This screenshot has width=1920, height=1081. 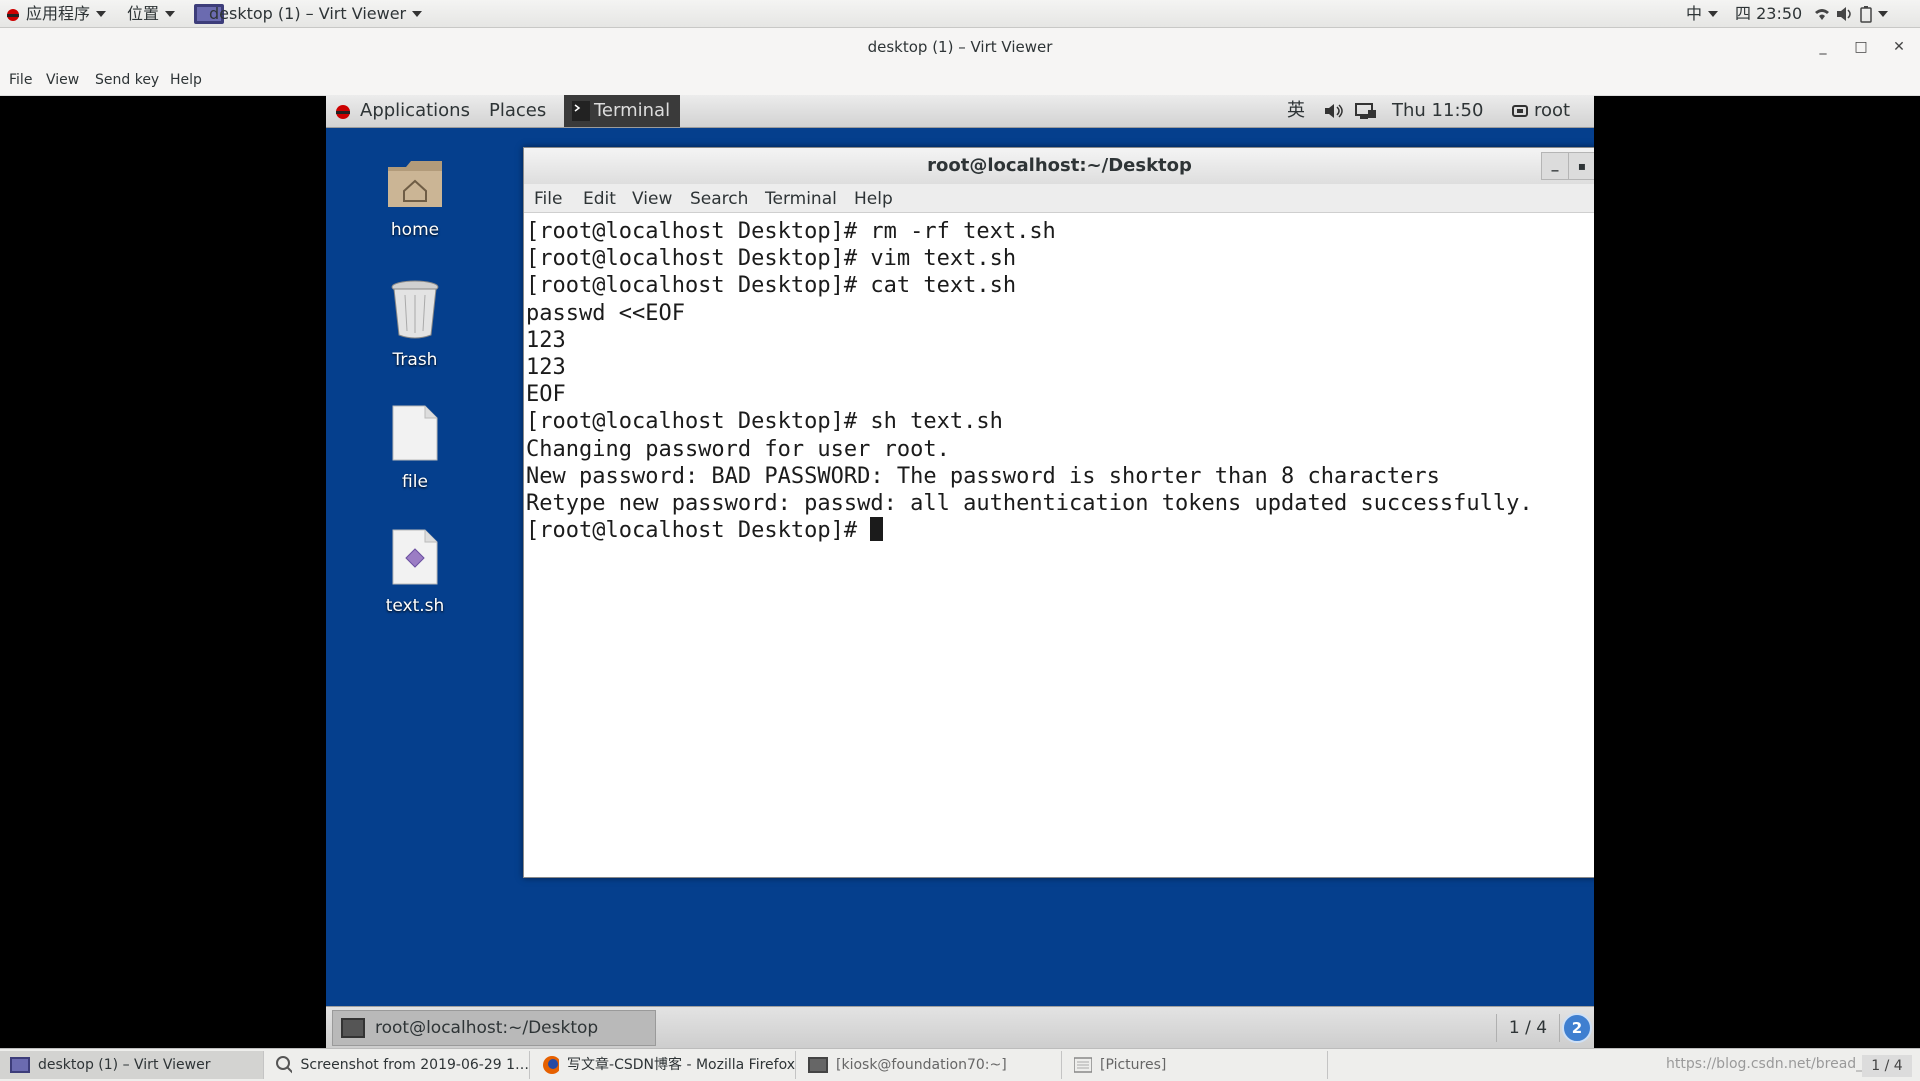 What do you see at coordinates (548, 199) in the screenshot?
I see `terminal-menu-file: File` at bounding box center [548, 199].